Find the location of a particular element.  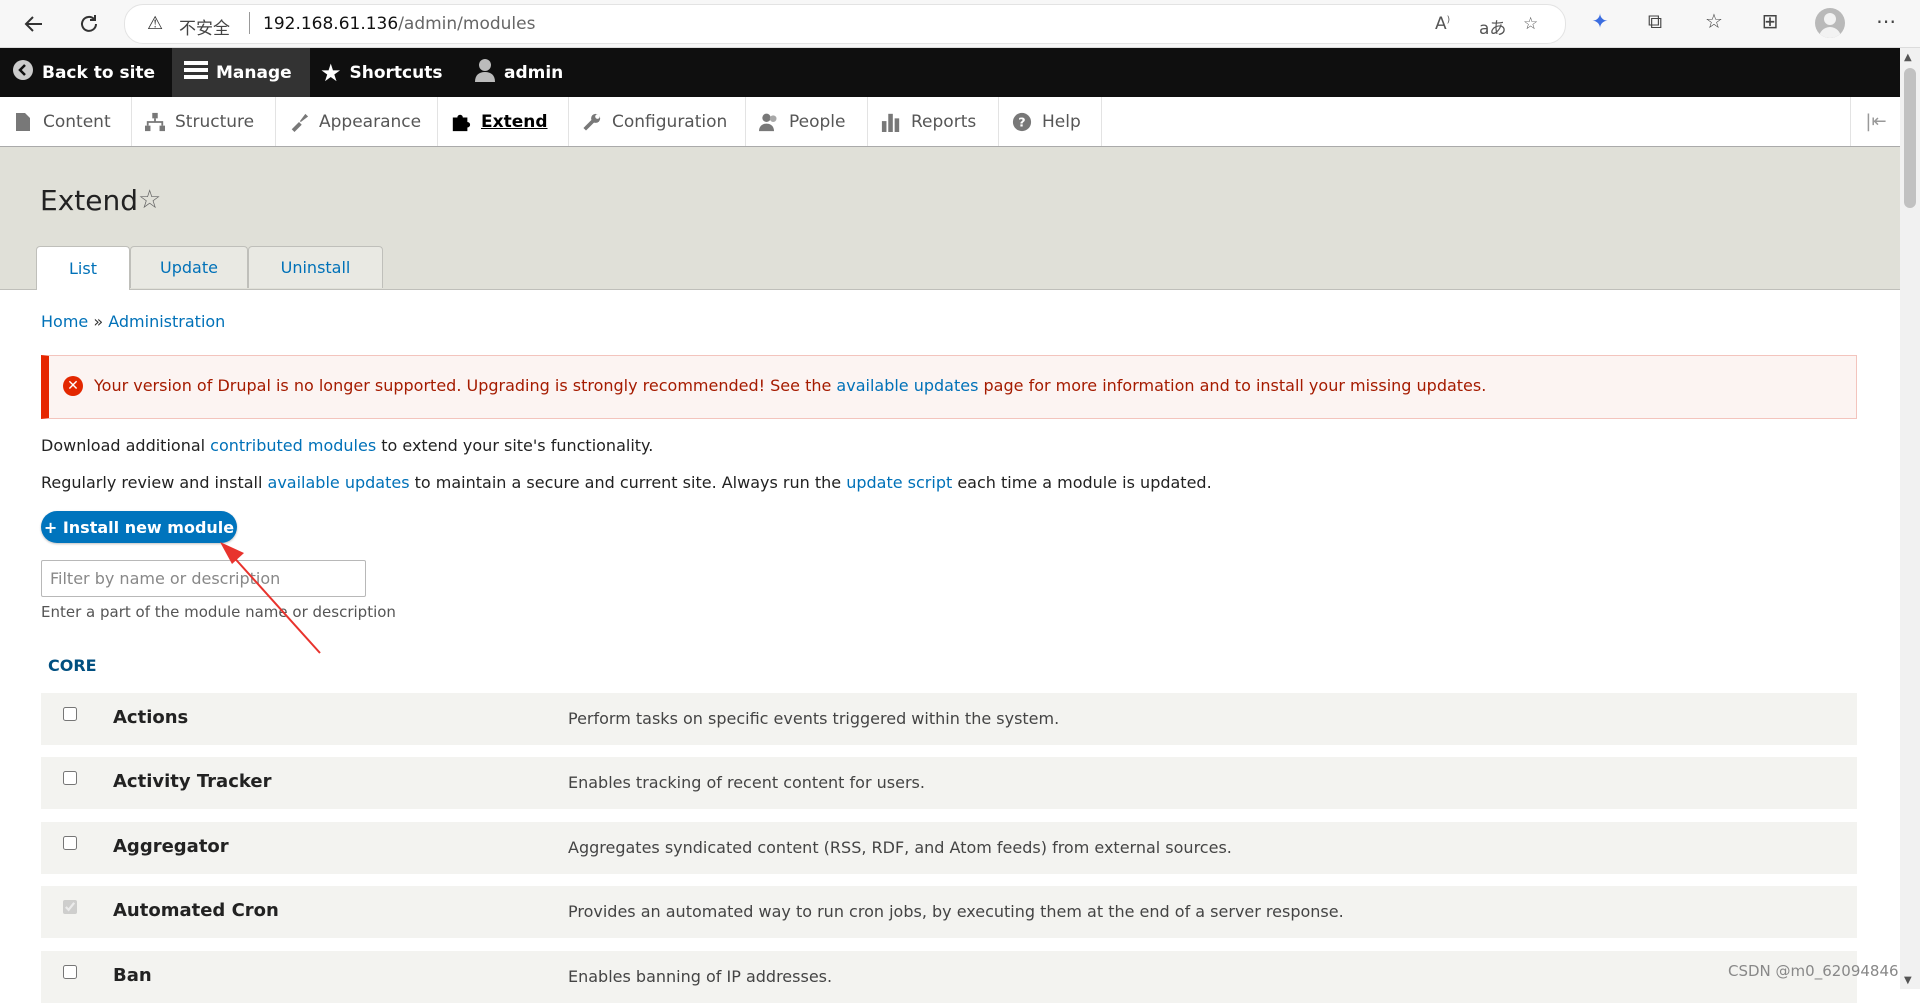

page-scrollbar: ▲ ▼ is located at coordinates (1910, 518).